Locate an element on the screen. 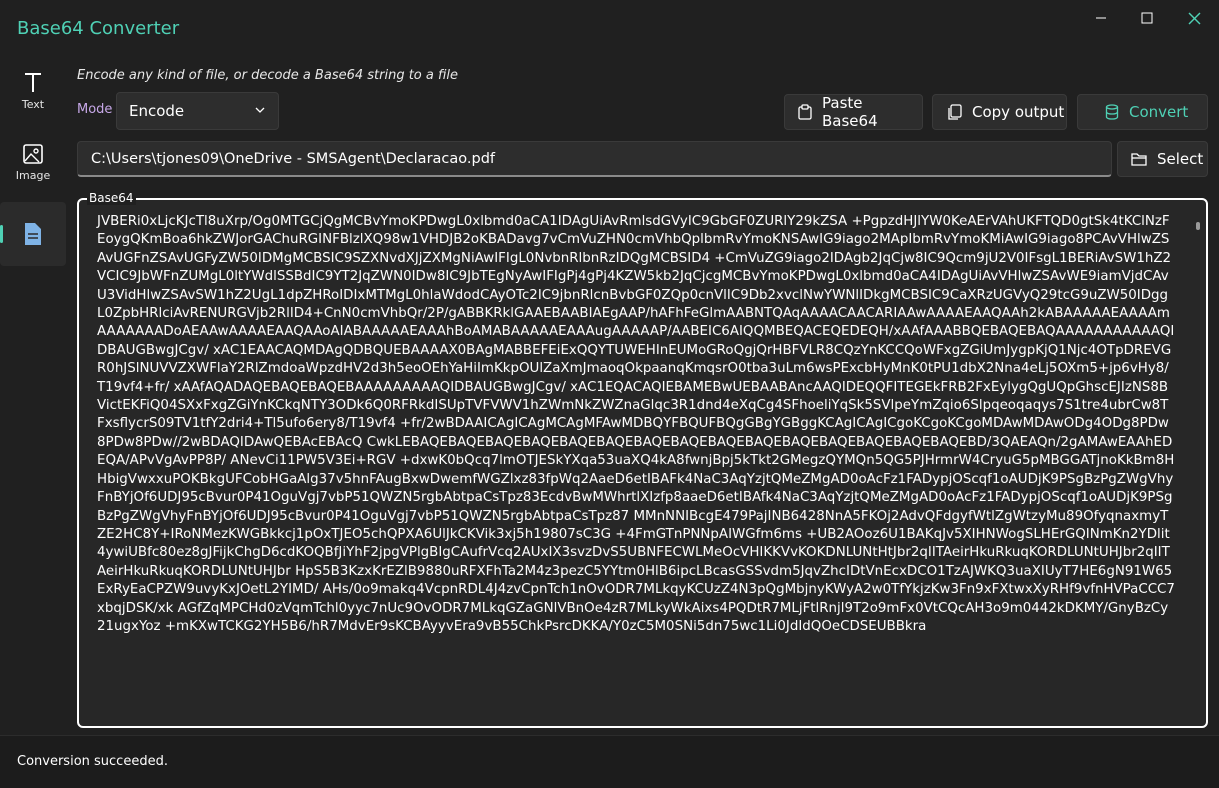 Image resolution: width=1219 pixels, height=788 pixels. mode-dropdown: Encode is located at coordinates (197, 111).